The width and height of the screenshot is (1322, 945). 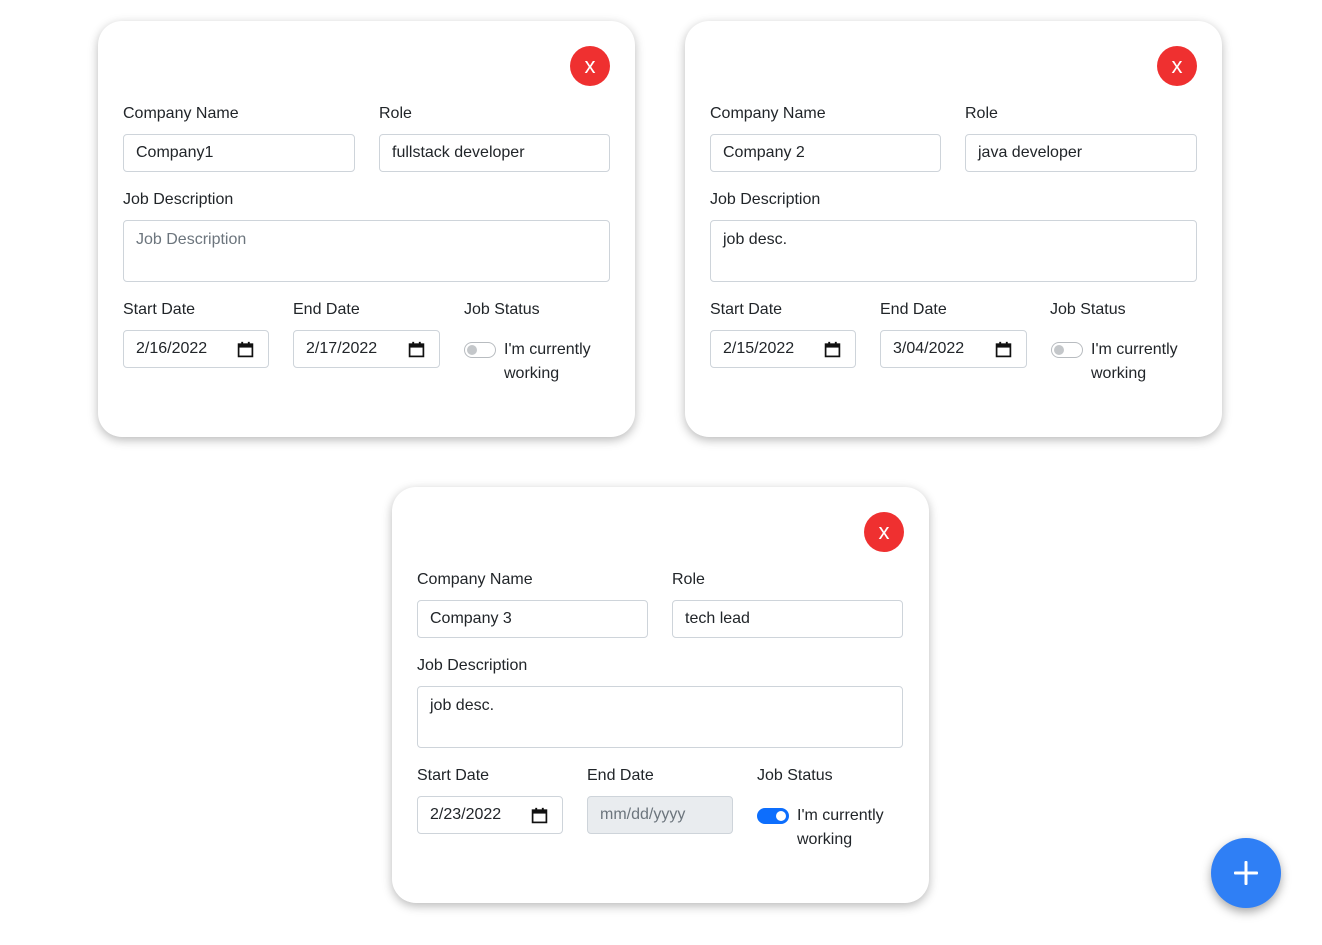 I want to click on job-description-textarea: Job Description, so click(x=366, y=251).